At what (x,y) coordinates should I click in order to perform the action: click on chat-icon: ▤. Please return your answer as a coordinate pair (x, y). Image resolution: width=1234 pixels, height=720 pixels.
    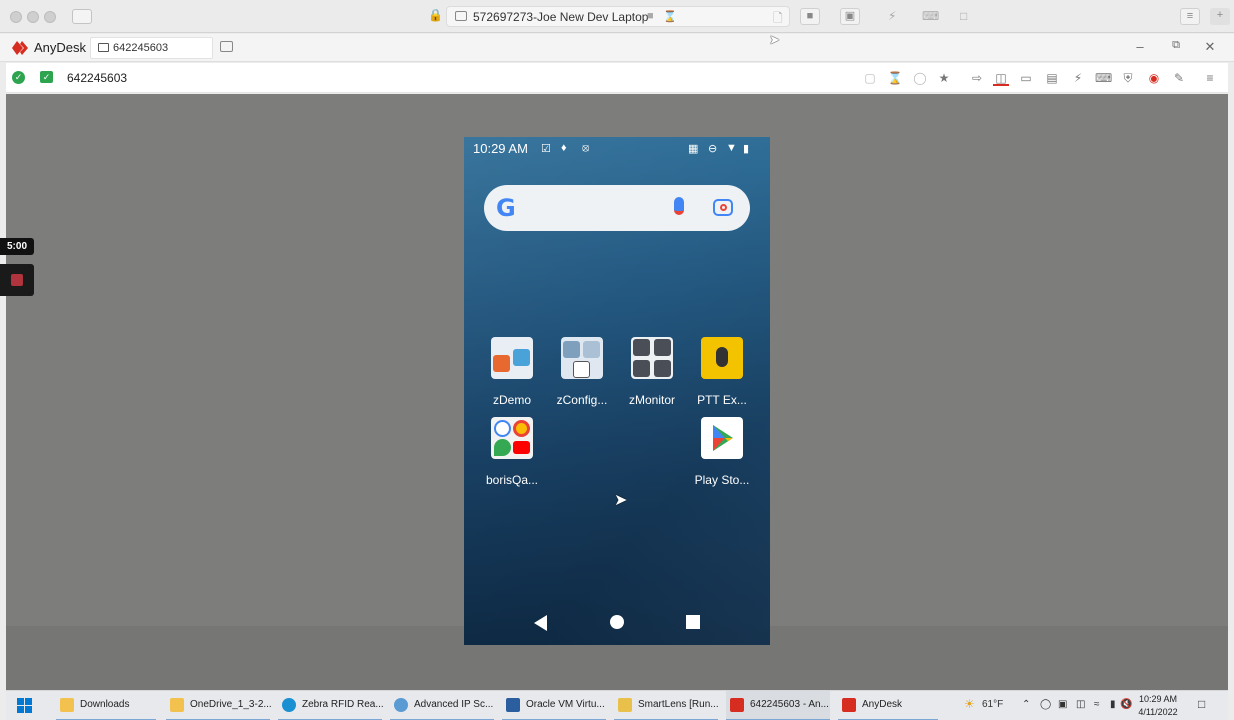
    Looking at the image, I should click on (1052, 78).